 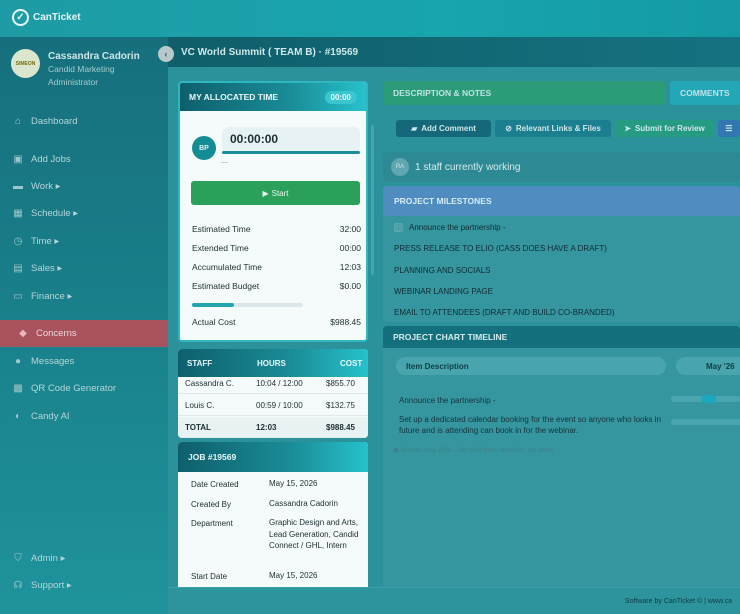 What do you see at coordinates (729, 128) in the screenshot?
I see `list-icon: ☰` at bounding box center [729, 128].